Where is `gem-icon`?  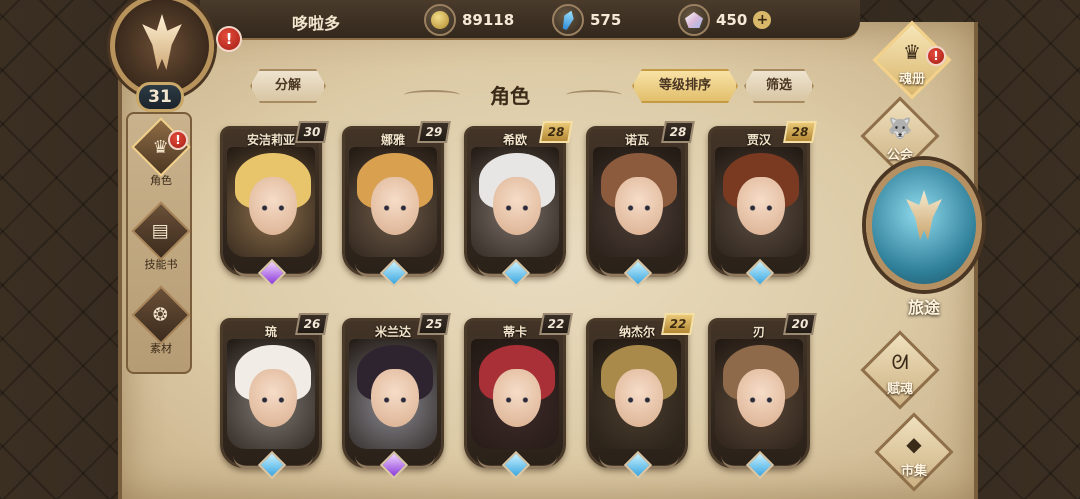 gem-icon is located at coordinates (694, 20).